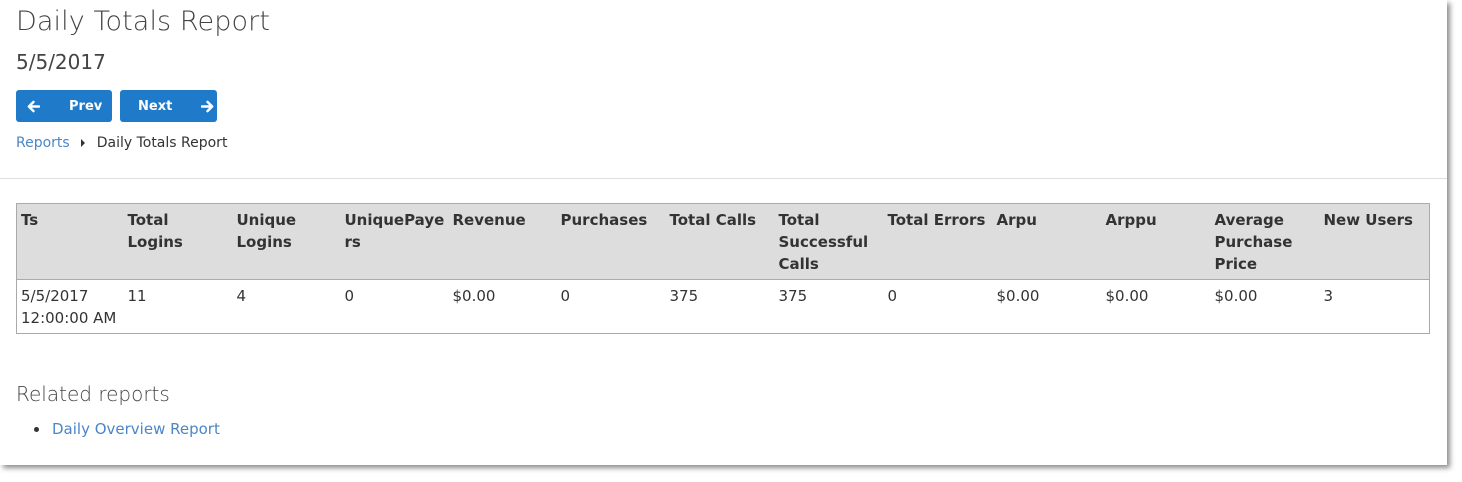  What do you see at coordinates (136, 429) in the screenshot?
I see `related-report-link: Daily Overview Report` at bounding box center [136, 429].